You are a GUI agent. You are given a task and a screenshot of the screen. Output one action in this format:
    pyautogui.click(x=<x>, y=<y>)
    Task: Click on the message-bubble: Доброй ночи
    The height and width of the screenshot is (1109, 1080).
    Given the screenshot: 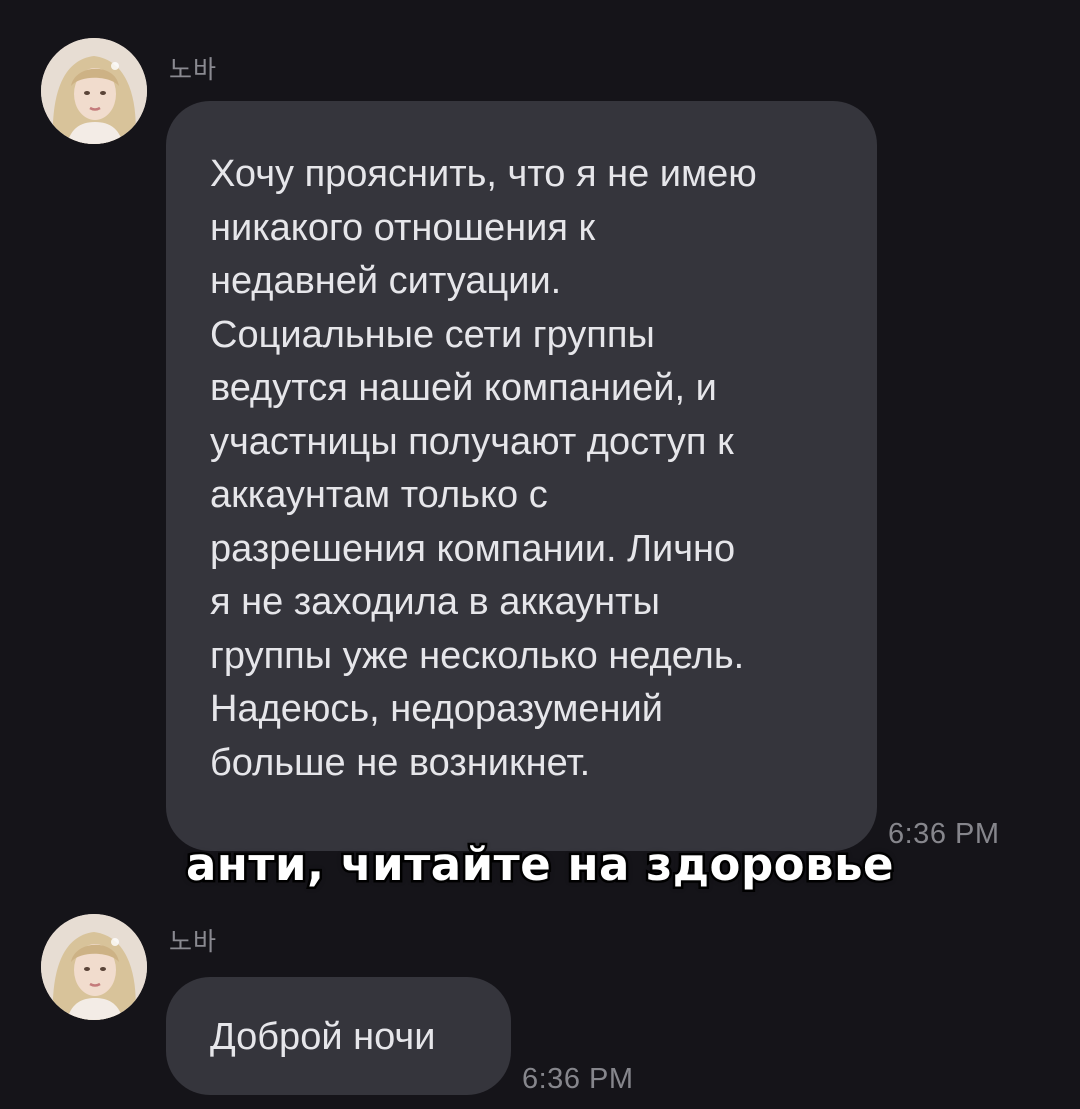 What is the action you would take?
    pyautogui.click(x=338, y=1036)
    